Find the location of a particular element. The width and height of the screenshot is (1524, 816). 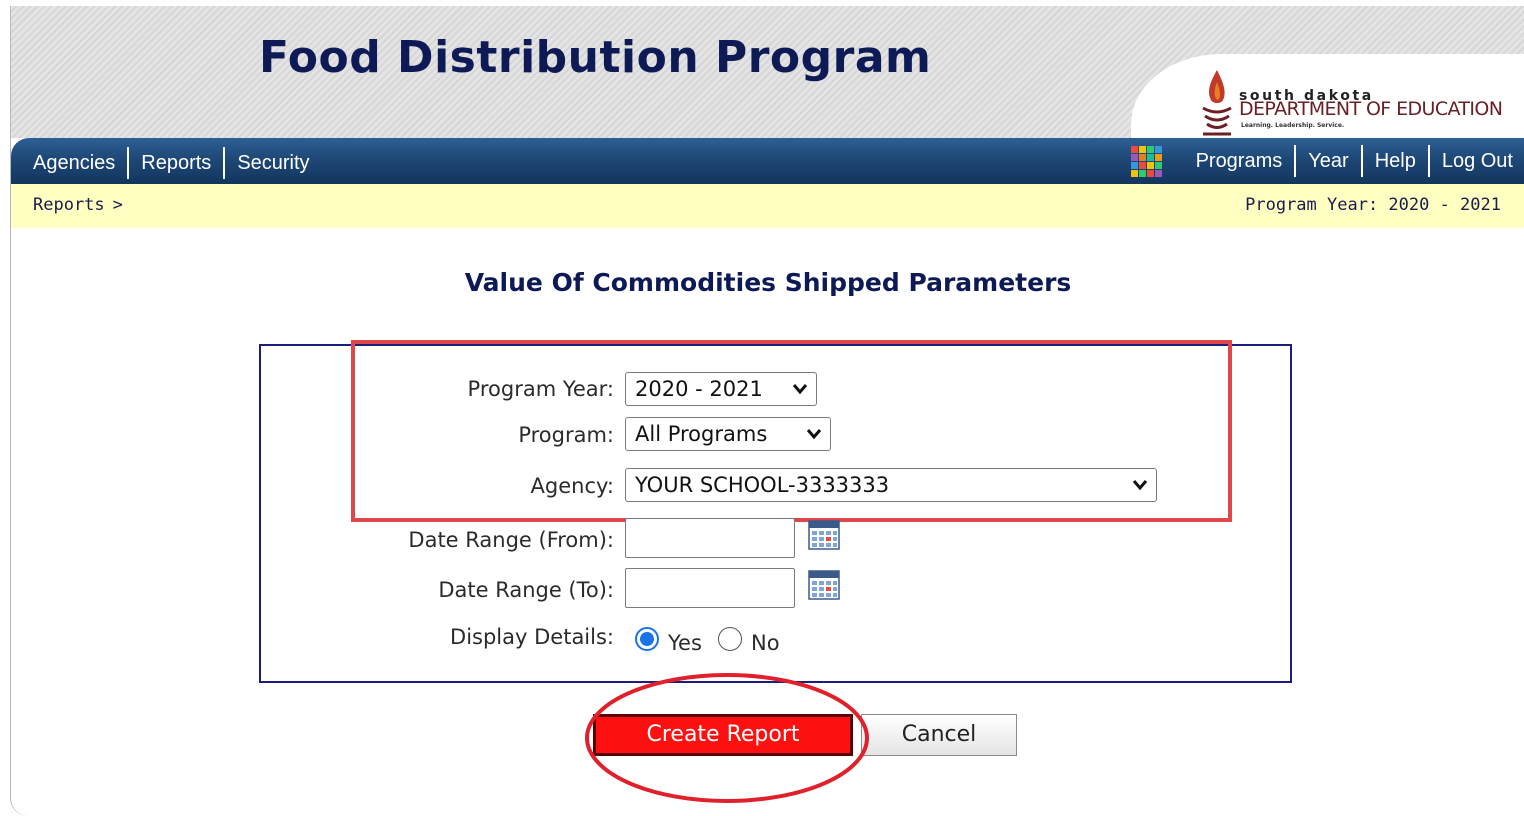

page-title: Value Of Commodities Shipped Parameters is located at coordinates (768, 282).